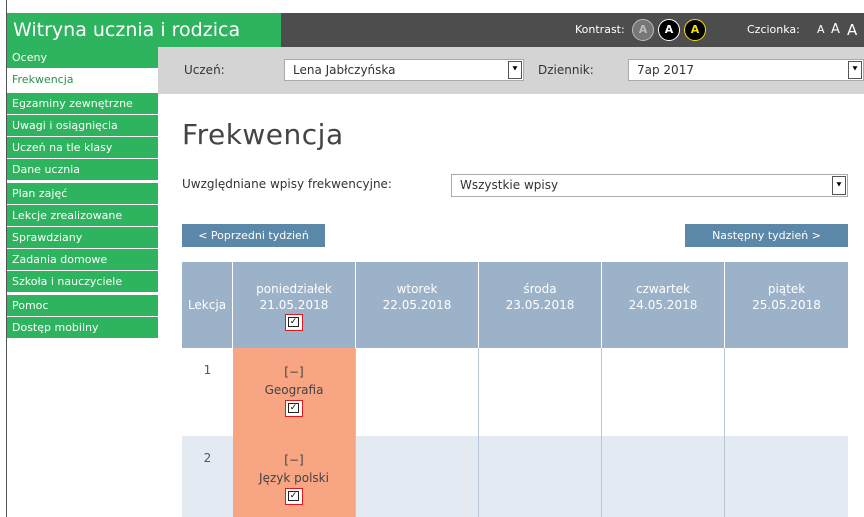  Describe the element at coordinates (82, 215) in the screenshot. I see `sidebar-item-lekcje-zrealizowane: Lekcje zrealizowane` at that location.